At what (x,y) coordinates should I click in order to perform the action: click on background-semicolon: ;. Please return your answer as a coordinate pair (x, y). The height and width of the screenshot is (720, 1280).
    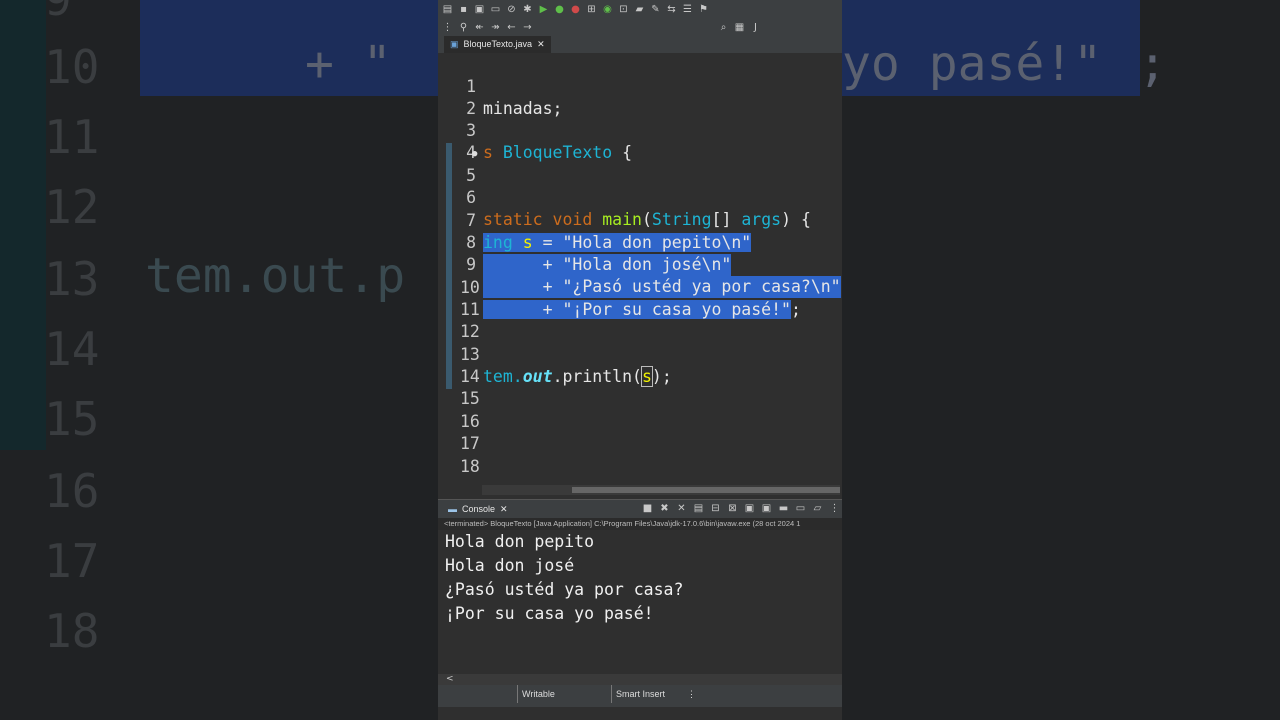
    Looking at the image, I should click on (1152, 64).